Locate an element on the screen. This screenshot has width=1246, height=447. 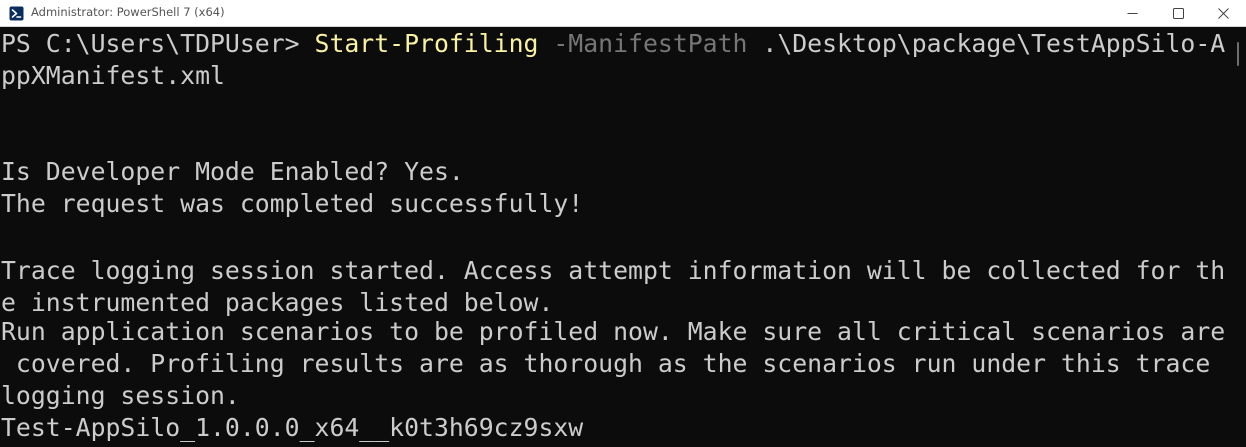
command-parameter: -ManifestPath is located at coordinates (643, 43).